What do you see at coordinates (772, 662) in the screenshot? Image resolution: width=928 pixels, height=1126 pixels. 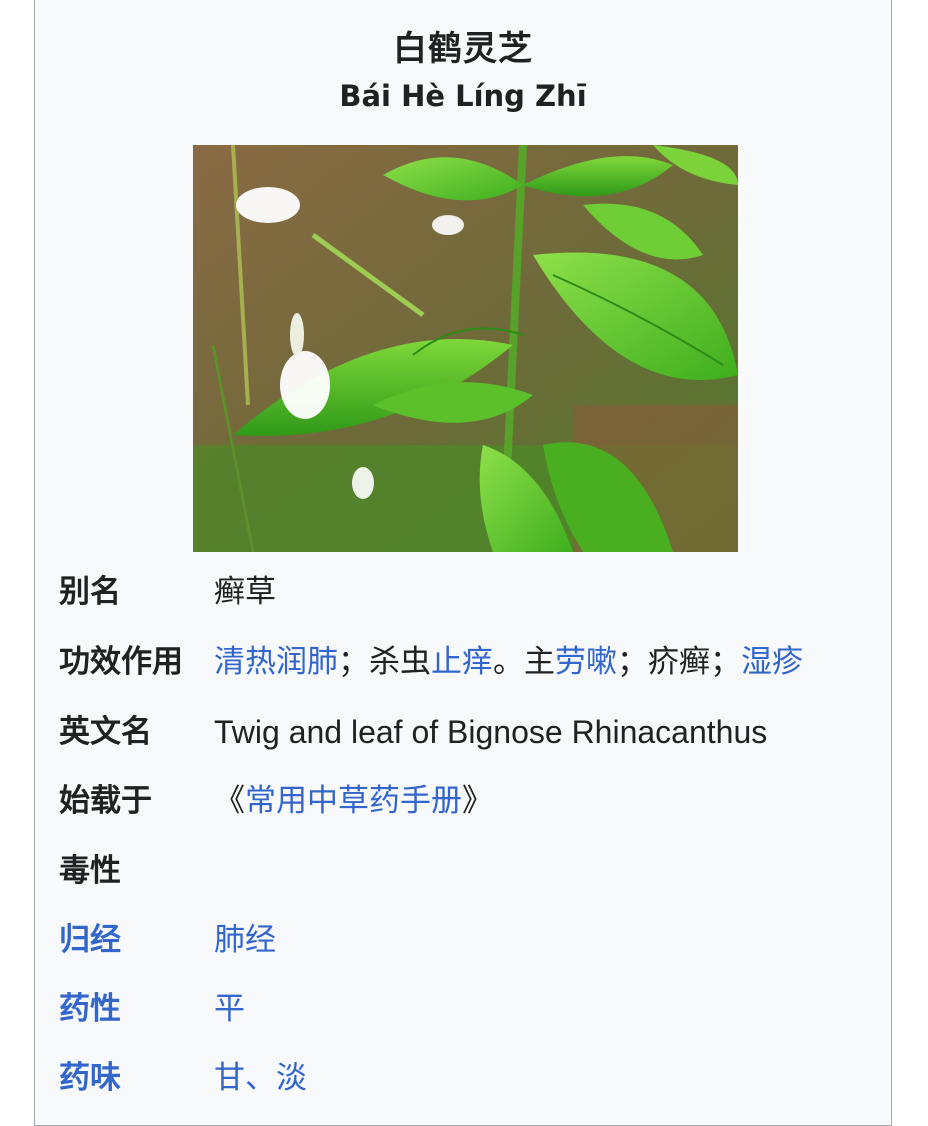 I see `effect-link-eczema: 湿疹` at bounding box center [772, 662].